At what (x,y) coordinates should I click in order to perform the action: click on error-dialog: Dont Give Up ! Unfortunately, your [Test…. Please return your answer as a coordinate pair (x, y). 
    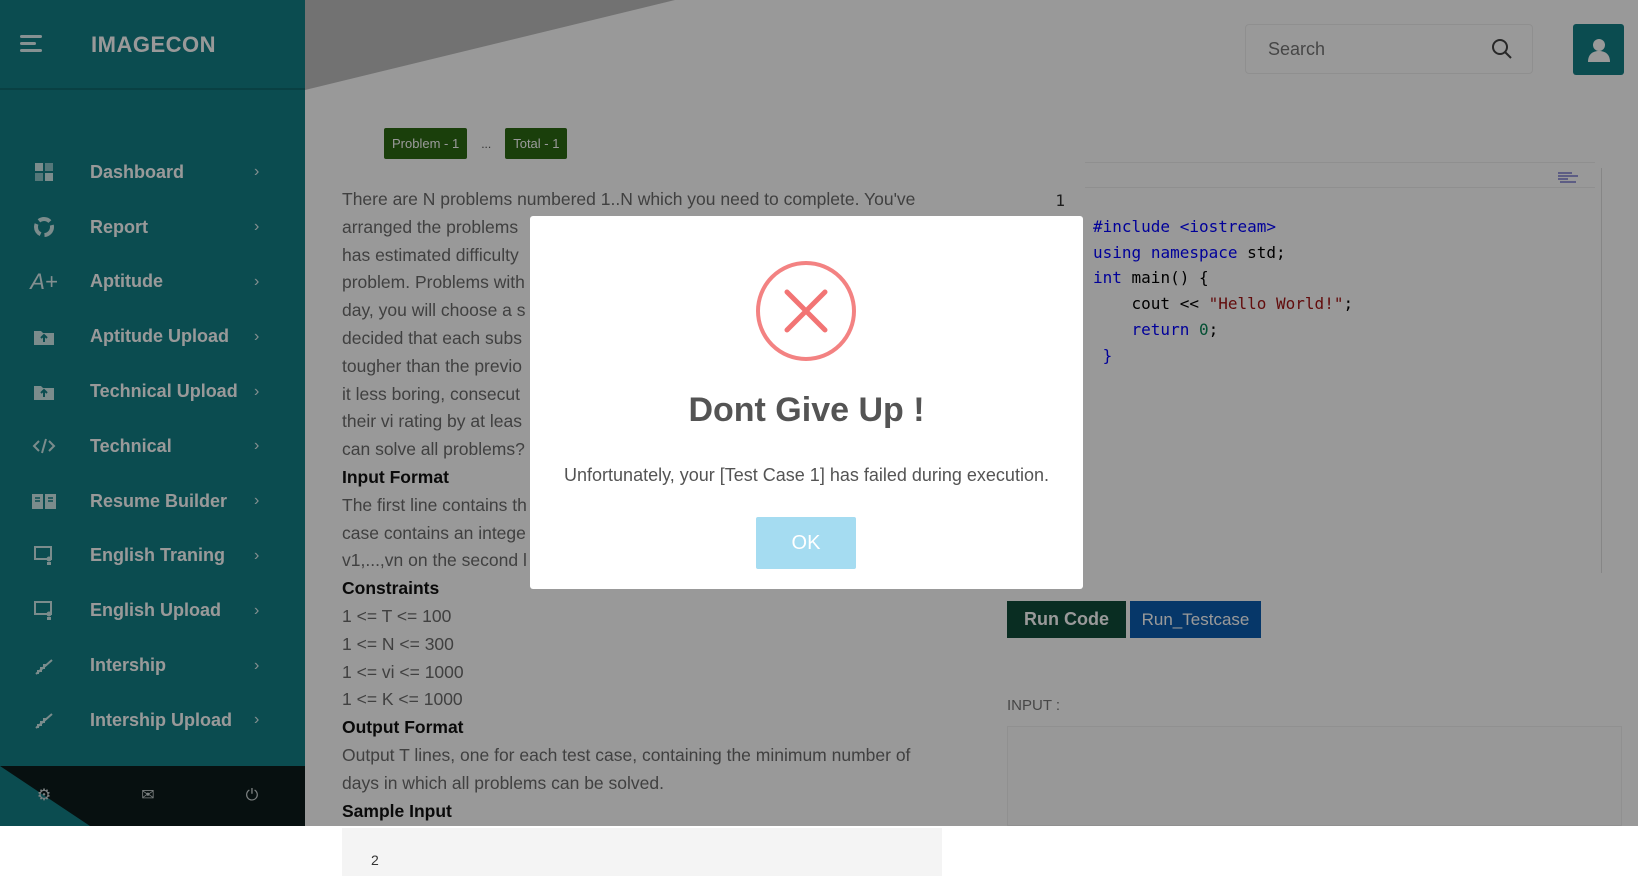
    Looking at the image, I should click on (806, 402).